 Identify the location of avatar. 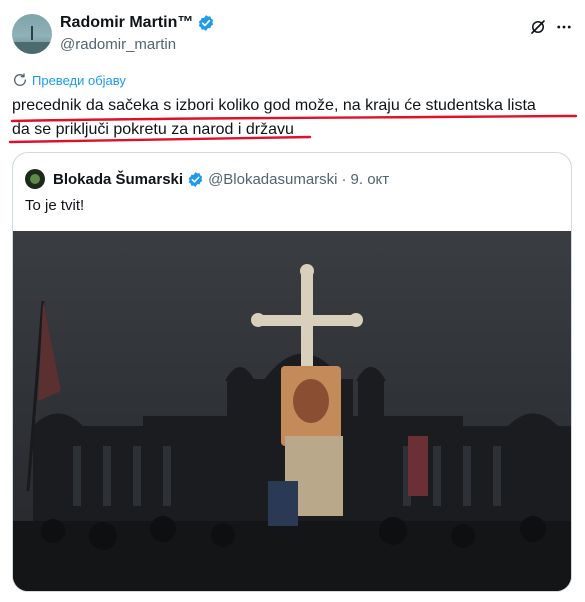
(32, 34).